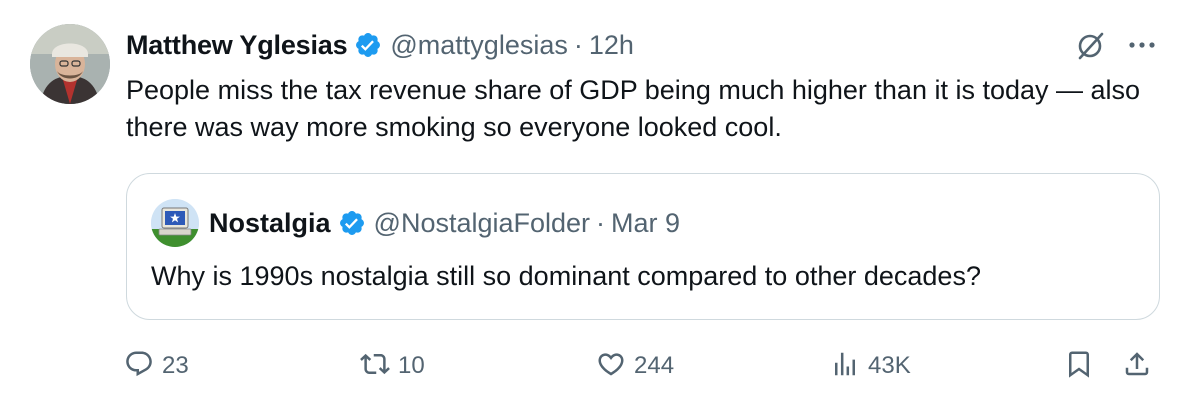 The height and width of the screenshot is (408, 1190). I want to click on like-count: 244, so click(654, 365).